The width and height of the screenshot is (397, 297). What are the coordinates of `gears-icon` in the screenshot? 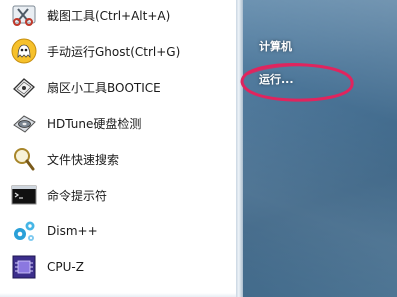 It's located at (24, 231).